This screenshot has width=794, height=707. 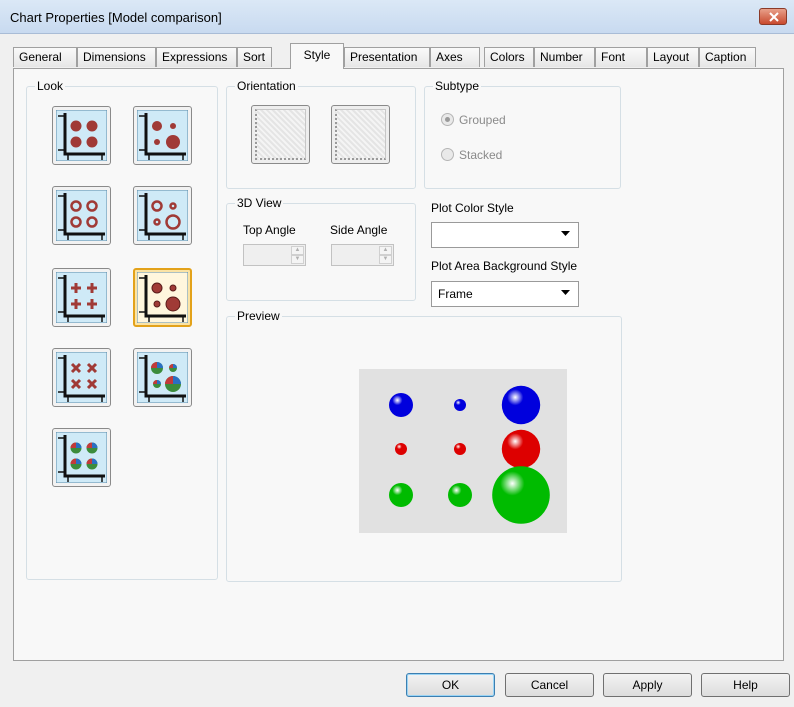 I want to click on tab-layout: Layout, so click(x=673, y=57).